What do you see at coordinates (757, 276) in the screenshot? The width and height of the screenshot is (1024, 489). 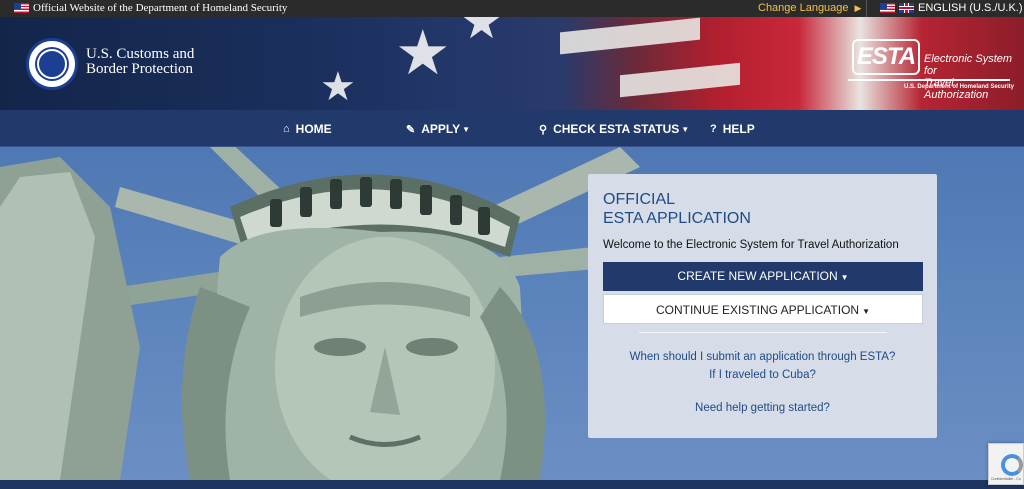 I see `create-new-application-label: CREATE NEW APPLICATION` at bounding box center [757, 276].